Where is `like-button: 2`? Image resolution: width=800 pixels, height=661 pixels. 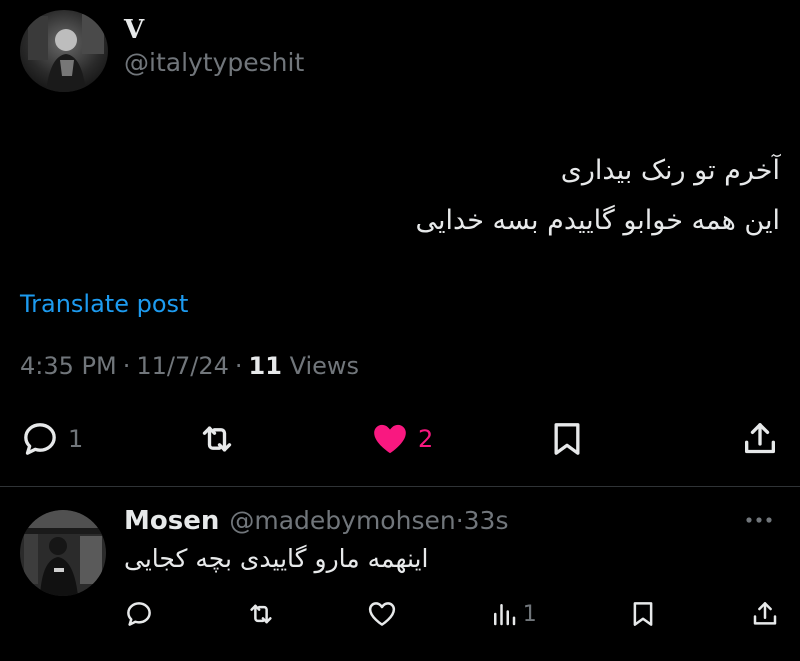
like-button: 2 is located at coordinates (401, 439).